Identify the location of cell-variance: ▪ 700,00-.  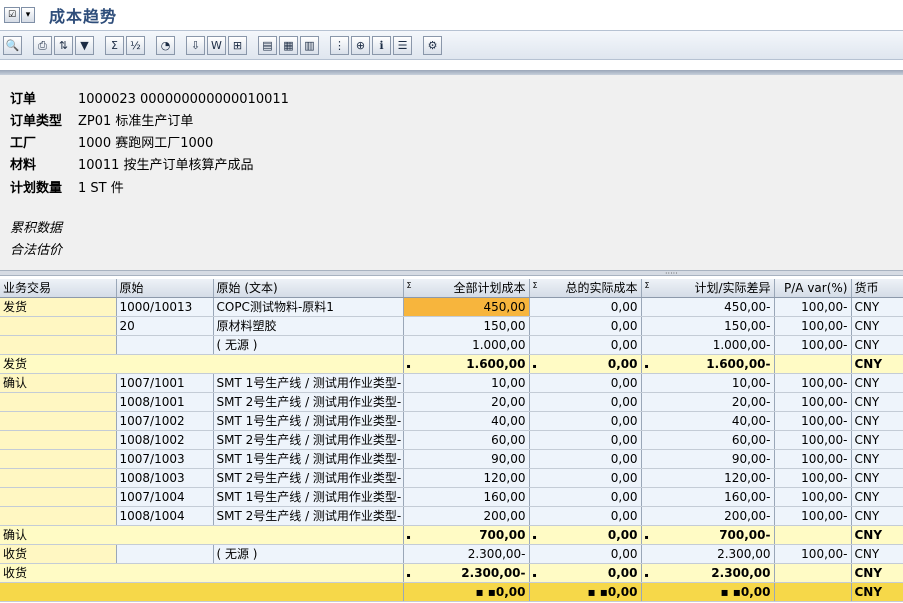
(708, 535).